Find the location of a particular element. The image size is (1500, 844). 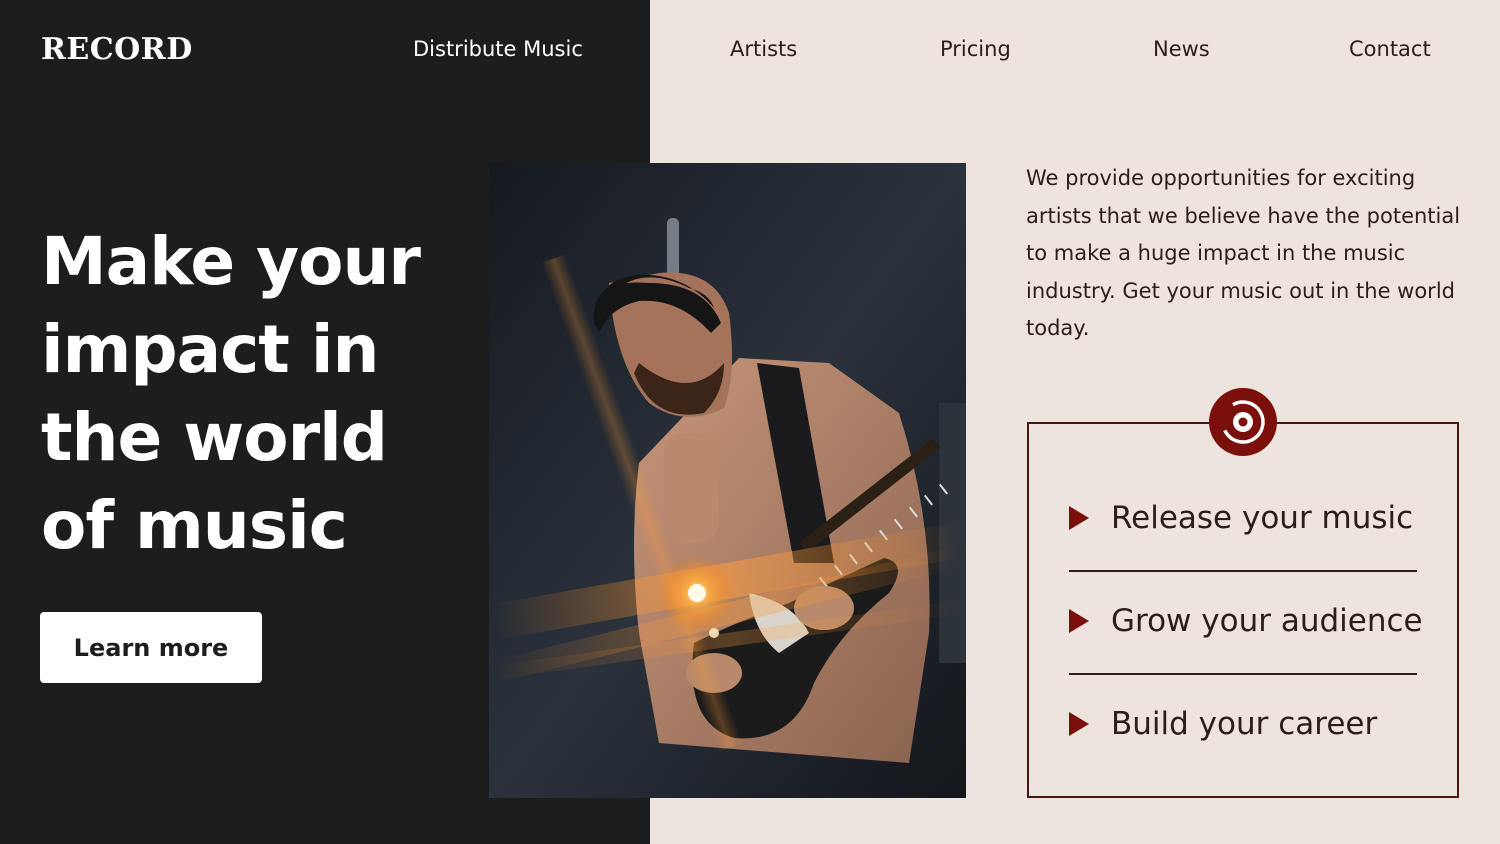

feature-label: Release your music is located at coordinates (1262, 518).